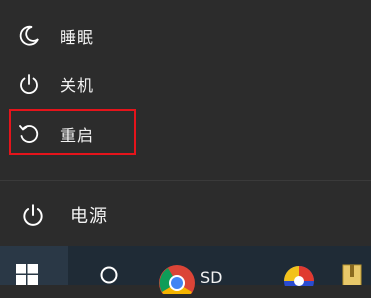  I want to click on shutdown-label: 关机, so click(77, 85).